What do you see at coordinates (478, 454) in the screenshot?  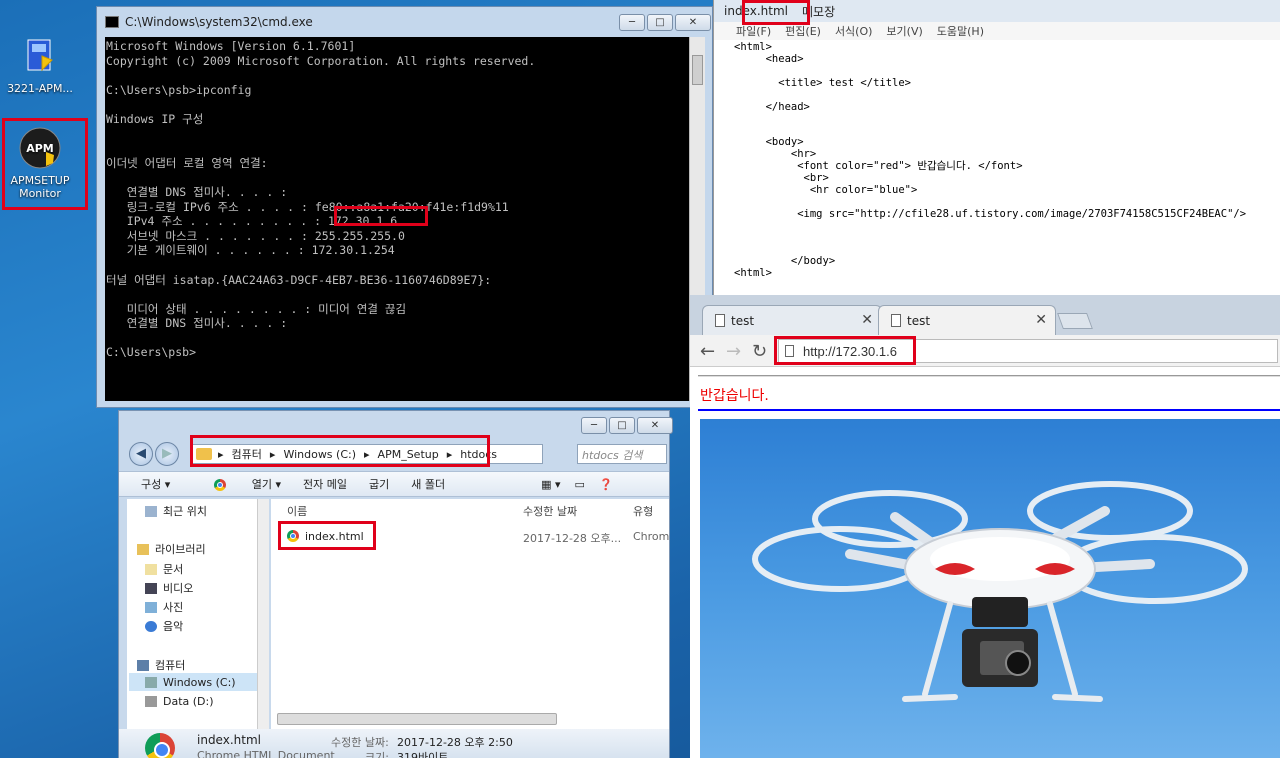 I see `breadcrumb-htdocs: htdocs` at bounding box center [478, 454].